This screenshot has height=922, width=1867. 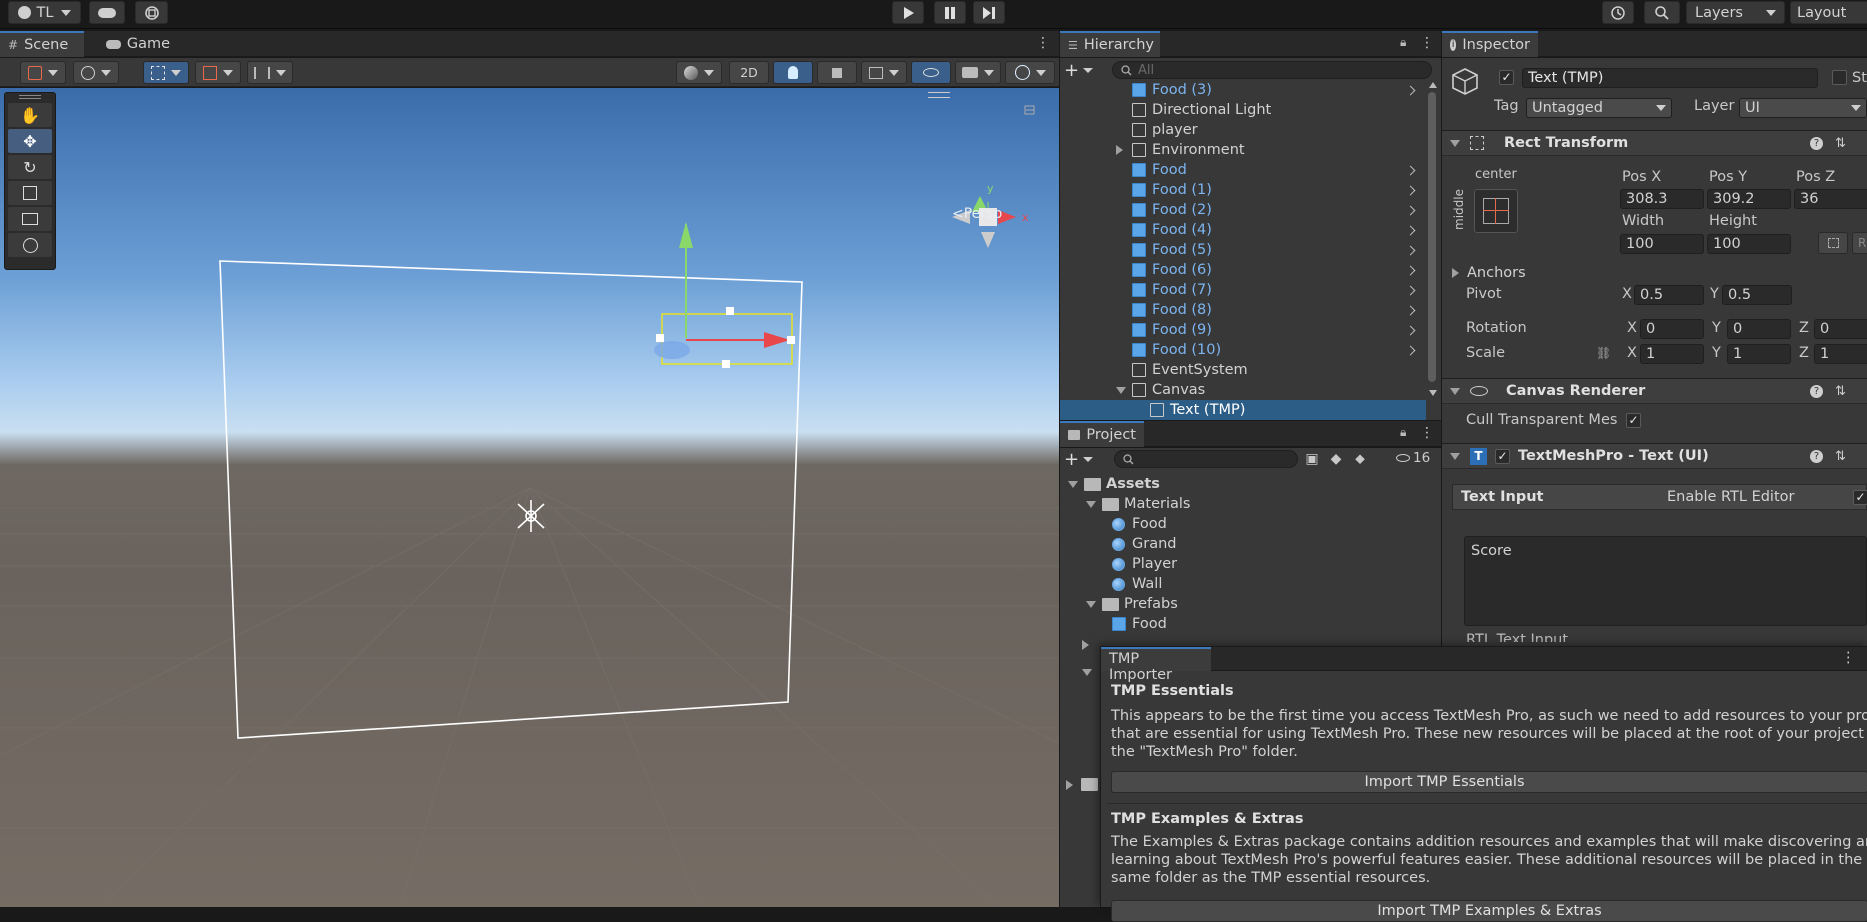 I want to click on hierarchy-item: Food (5), so click(x=1243, y=250).